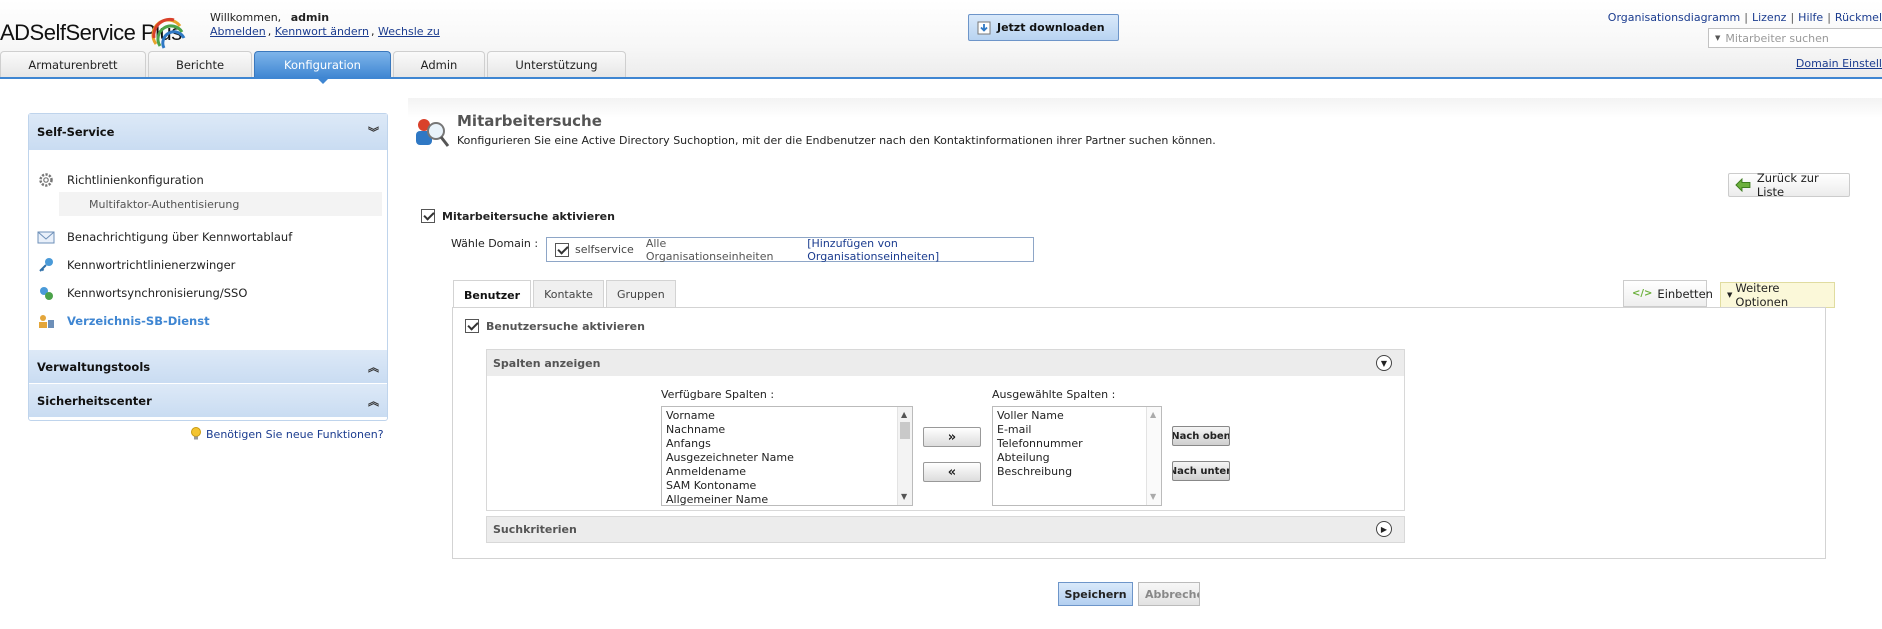 This screenshot has height=629, width=1882. Describe the element at coordinates (1810, 17) in the screenshot. I see `help-link: Hilfe` at that location.